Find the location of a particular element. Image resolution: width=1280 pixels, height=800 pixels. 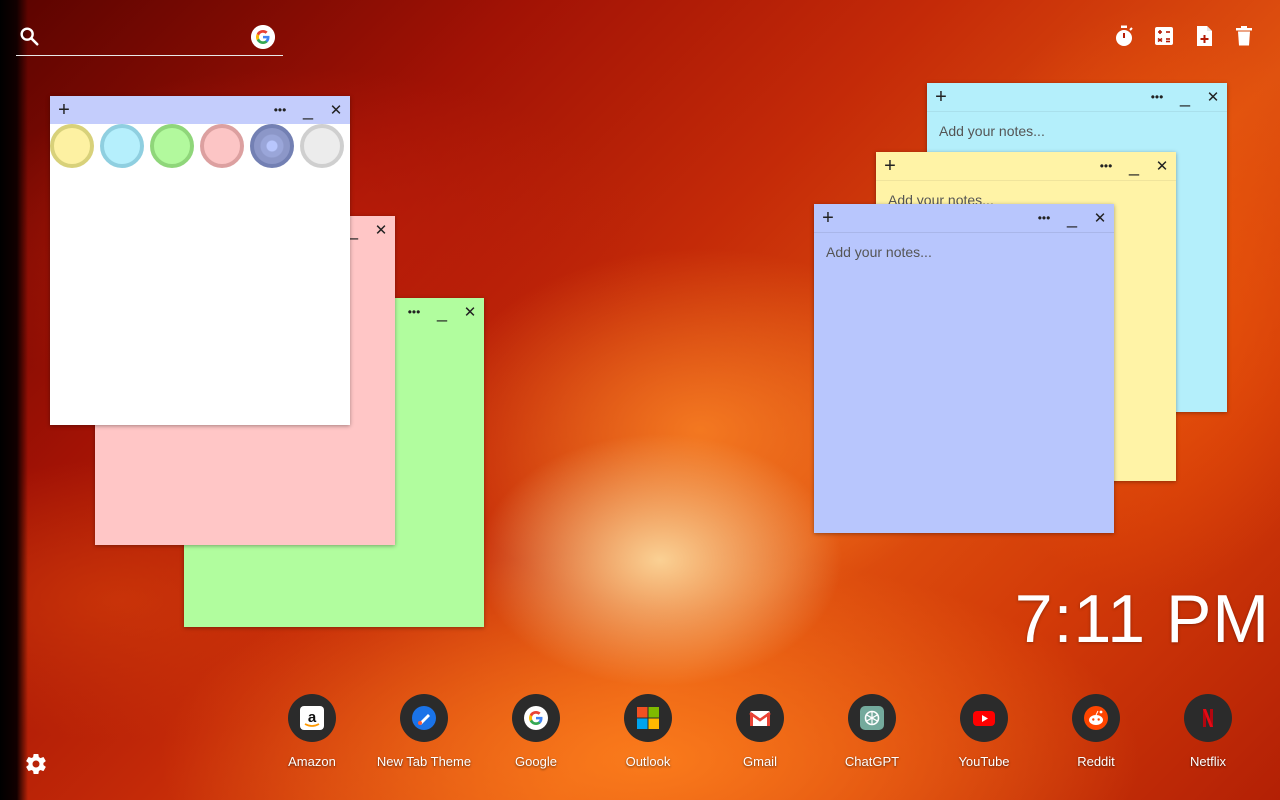

search-input is located at coordinates (156, 37).